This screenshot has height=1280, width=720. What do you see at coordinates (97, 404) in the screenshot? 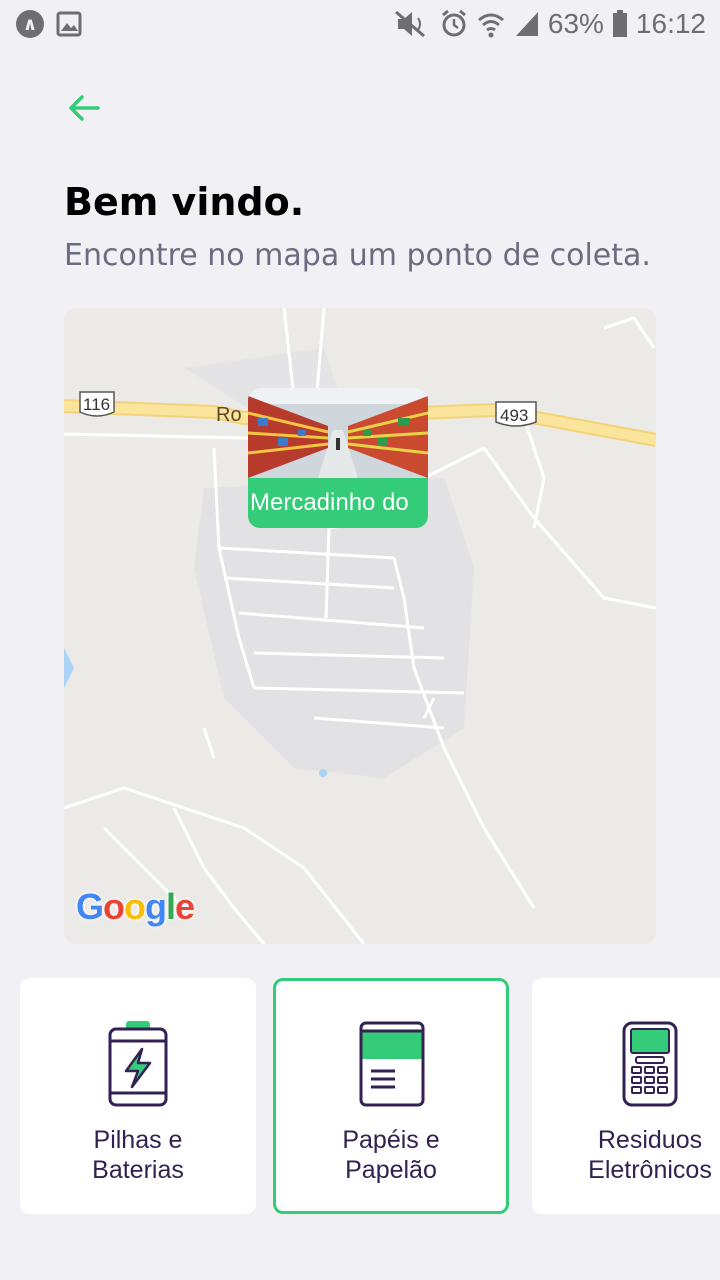
I see `route-label-116: 116` at bounding box center [97, 404].